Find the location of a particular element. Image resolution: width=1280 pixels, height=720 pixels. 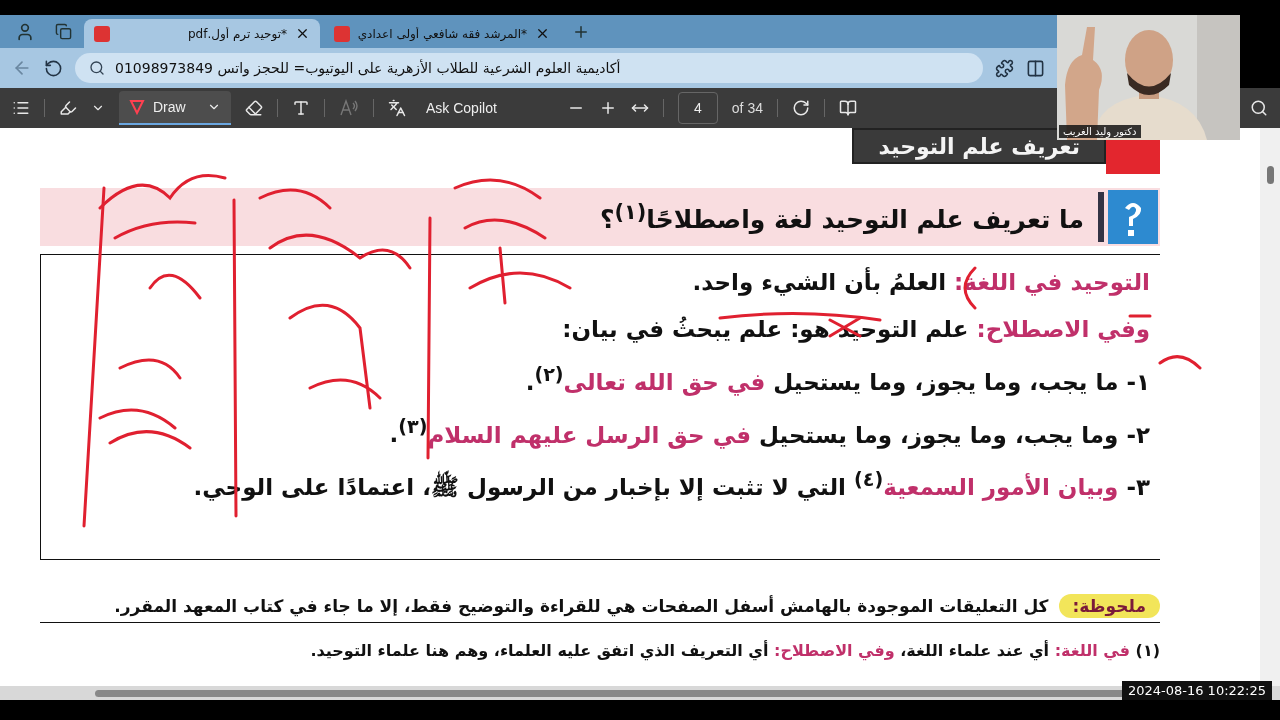

eraser-icon is located at coordinates (254, 108).